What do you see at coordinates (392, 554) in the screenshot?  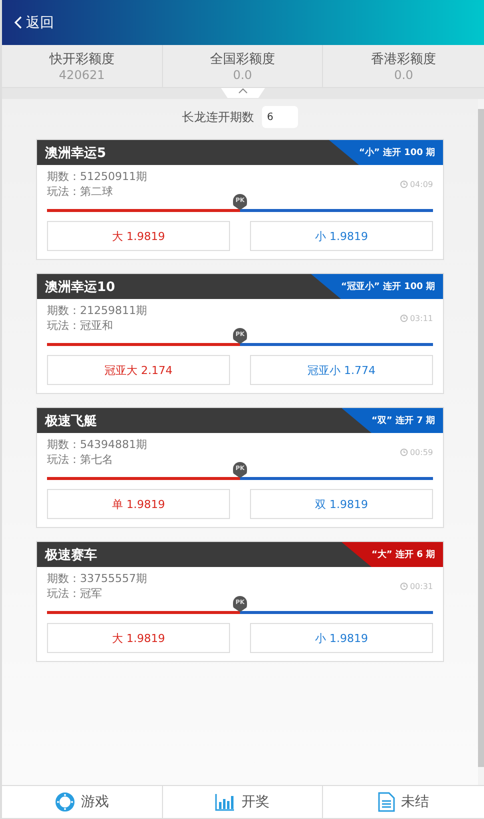 I see `streak-badge: “大” 连开 6 期` at bounding box center [392, 554].